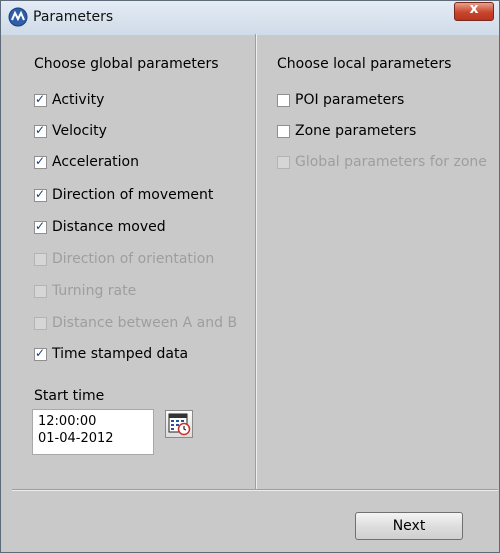  Describe the element at coordinates (109, 227) in the screenshot. I see `checkbox-label: Distance moved` at that location.